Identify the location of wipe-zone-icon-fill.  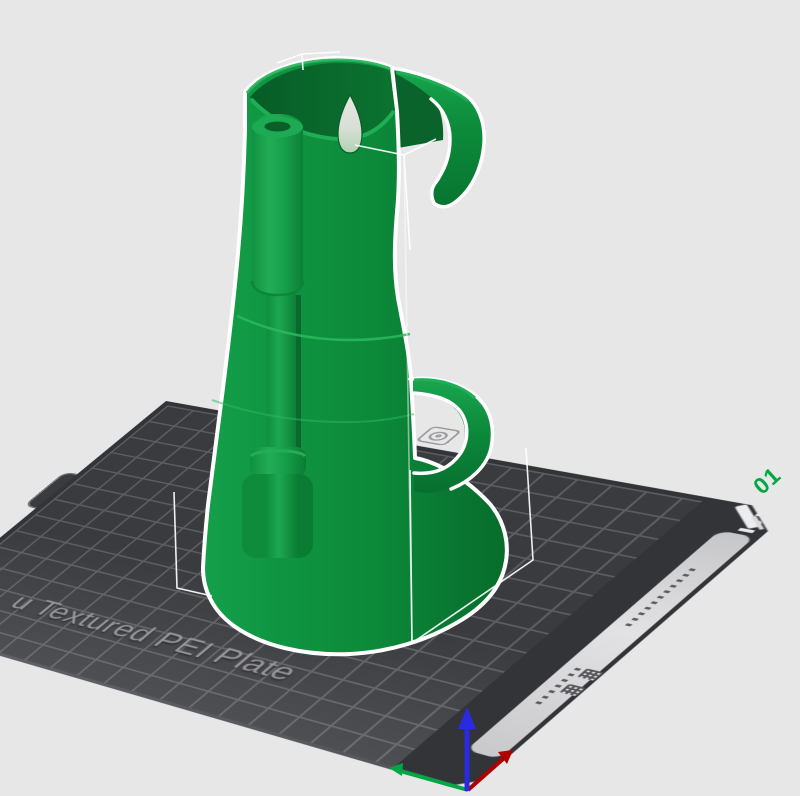
(393, 425).